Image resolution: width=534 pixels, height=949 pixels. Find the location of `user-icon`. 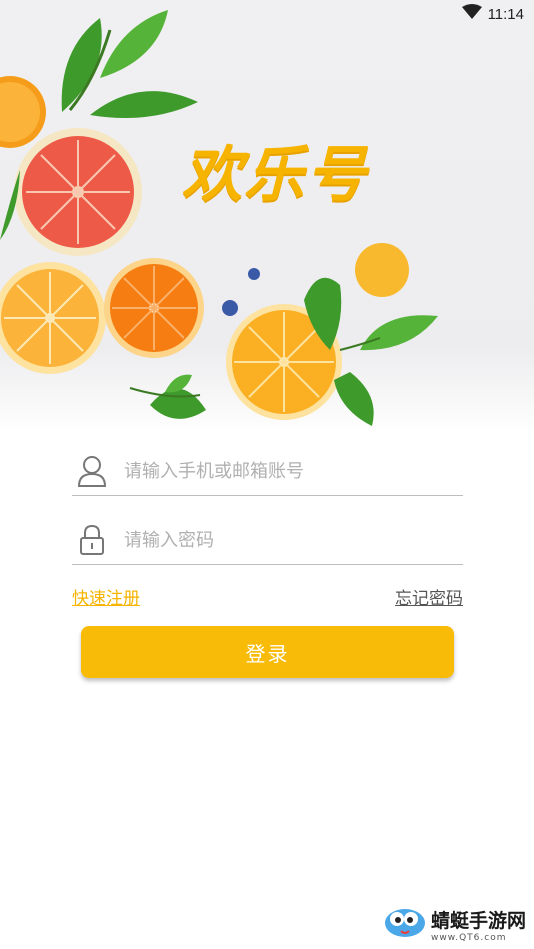

user-icon is located at coordinates (92, 471).